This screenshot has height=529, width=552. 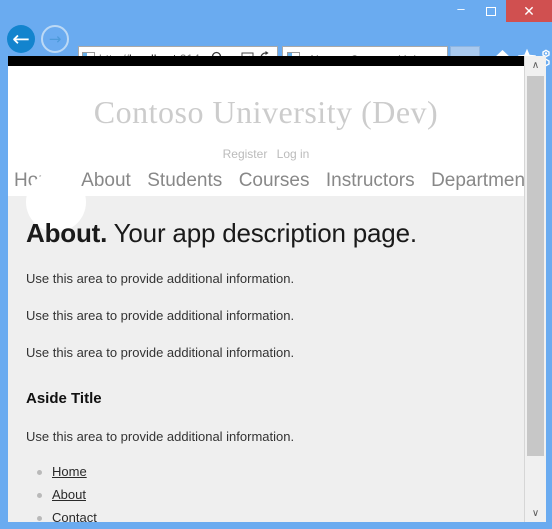 I want to click on nav-link-students: Students, so click(x=184, y=180).